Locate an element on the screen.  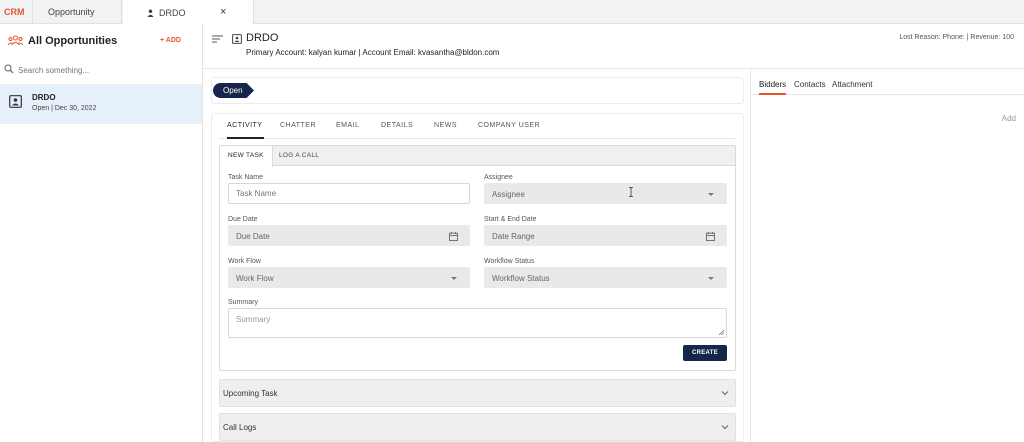
account-email-value: kvasantha@bldon.com is located at coordinates (458, 52).